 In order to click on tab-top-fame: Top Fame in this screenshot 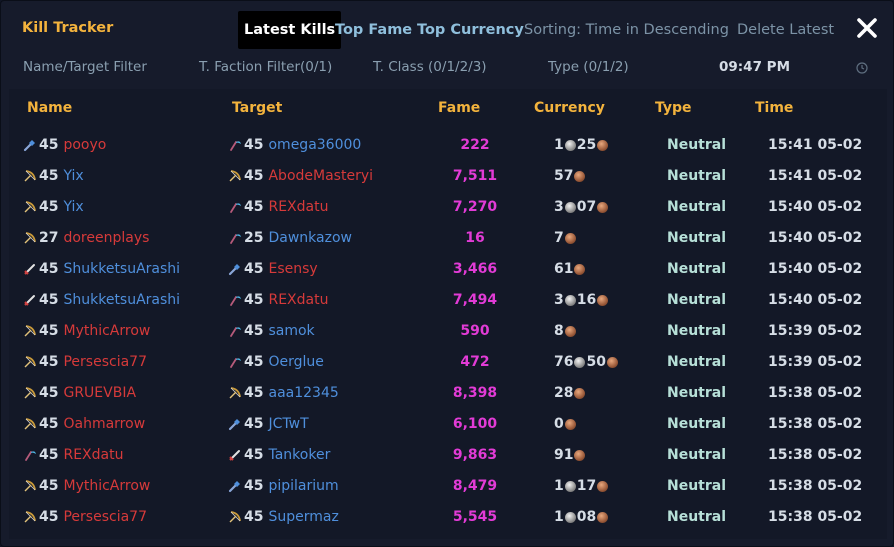, I will do `click(373, 30)`.